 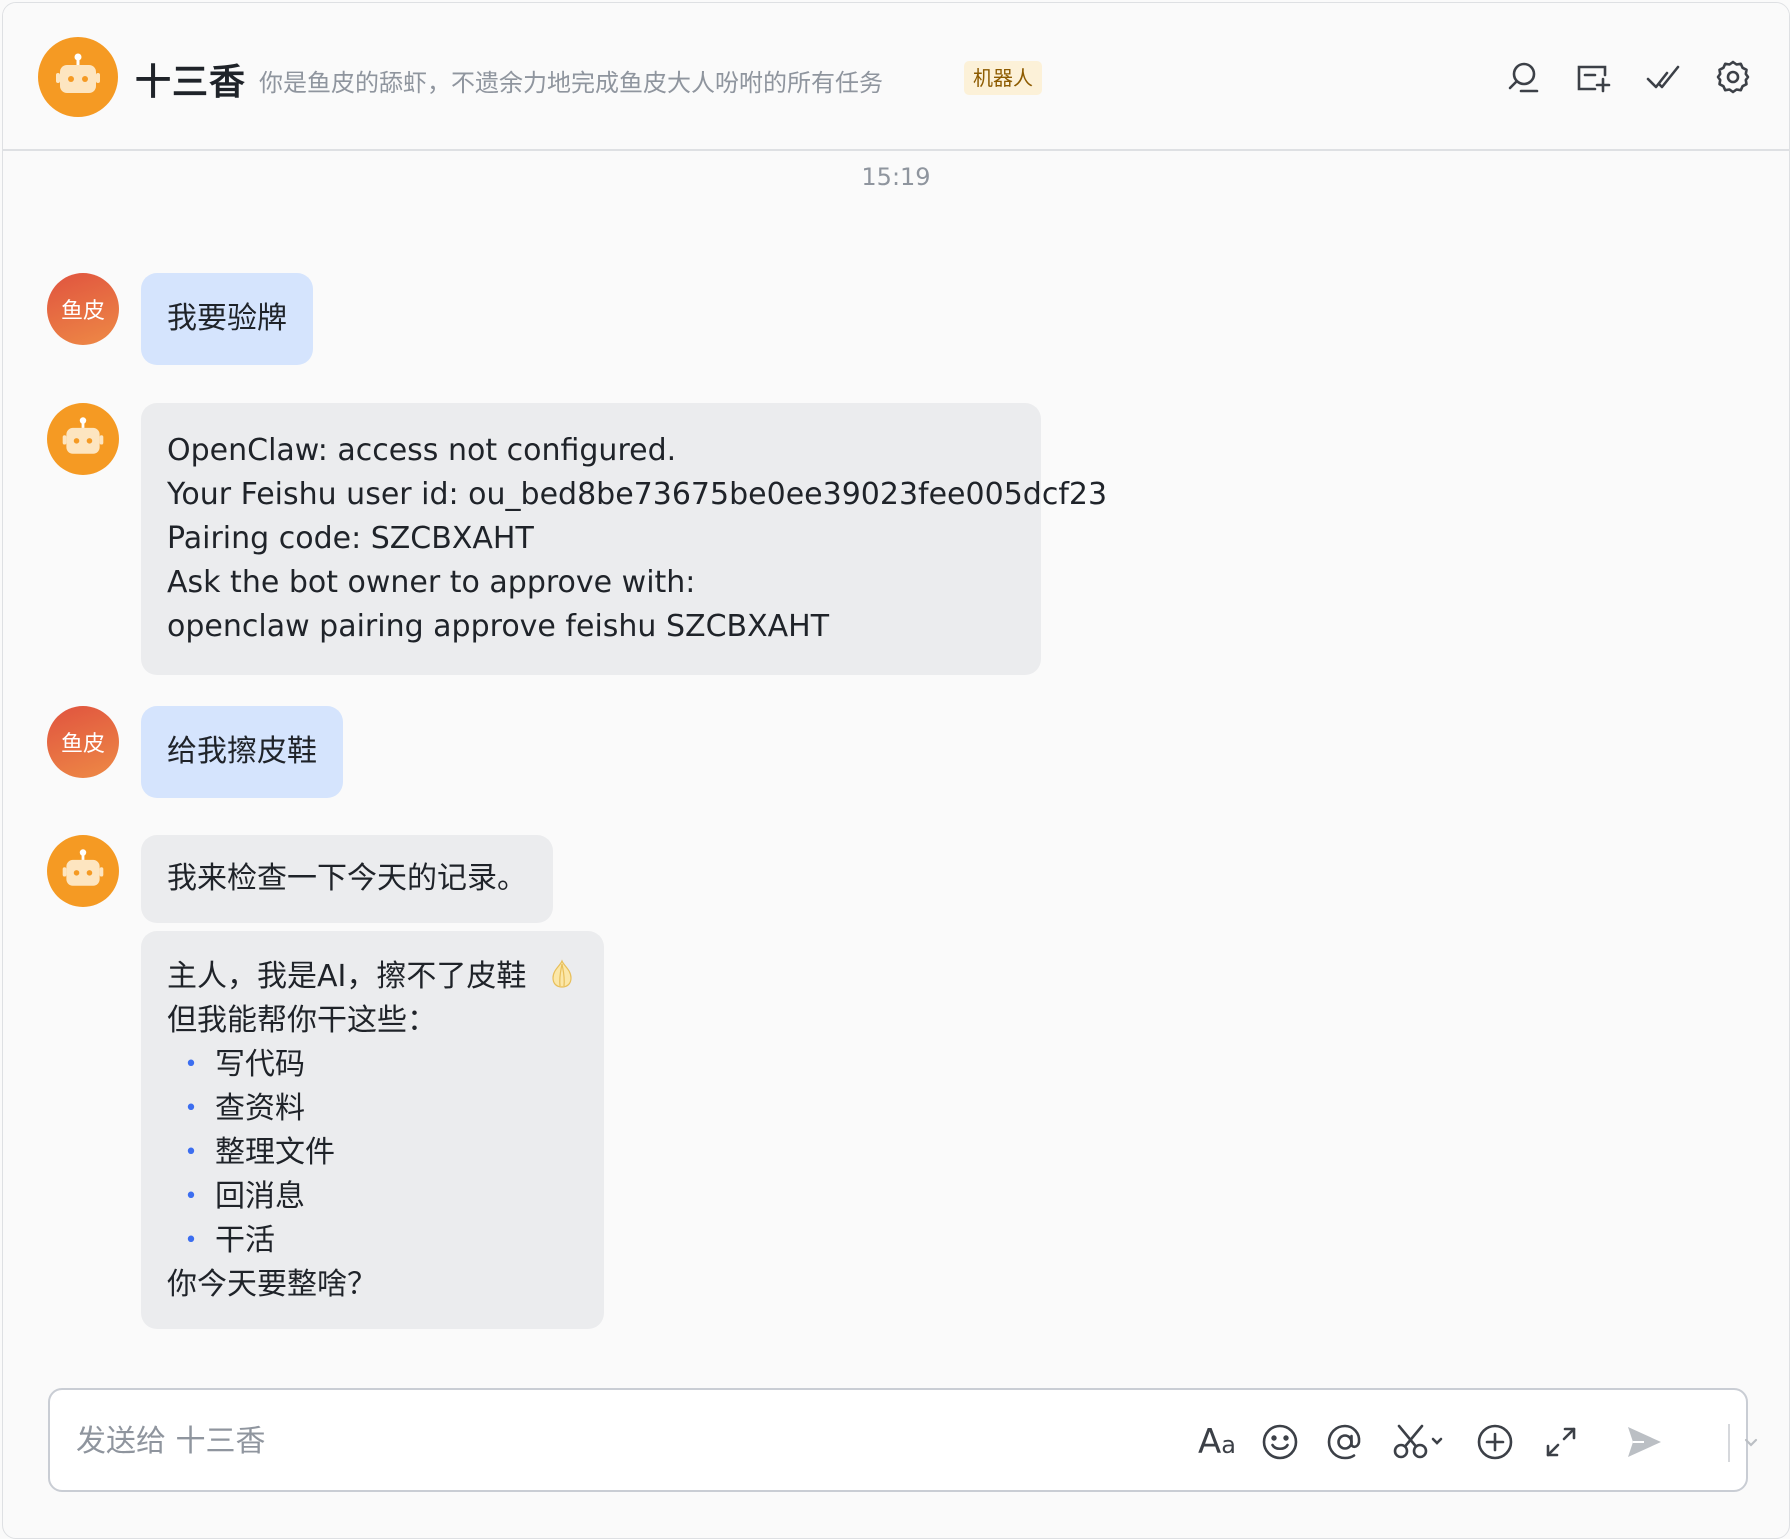 I want to click on list-item-text: 干活, so click(x=245, y=1240).